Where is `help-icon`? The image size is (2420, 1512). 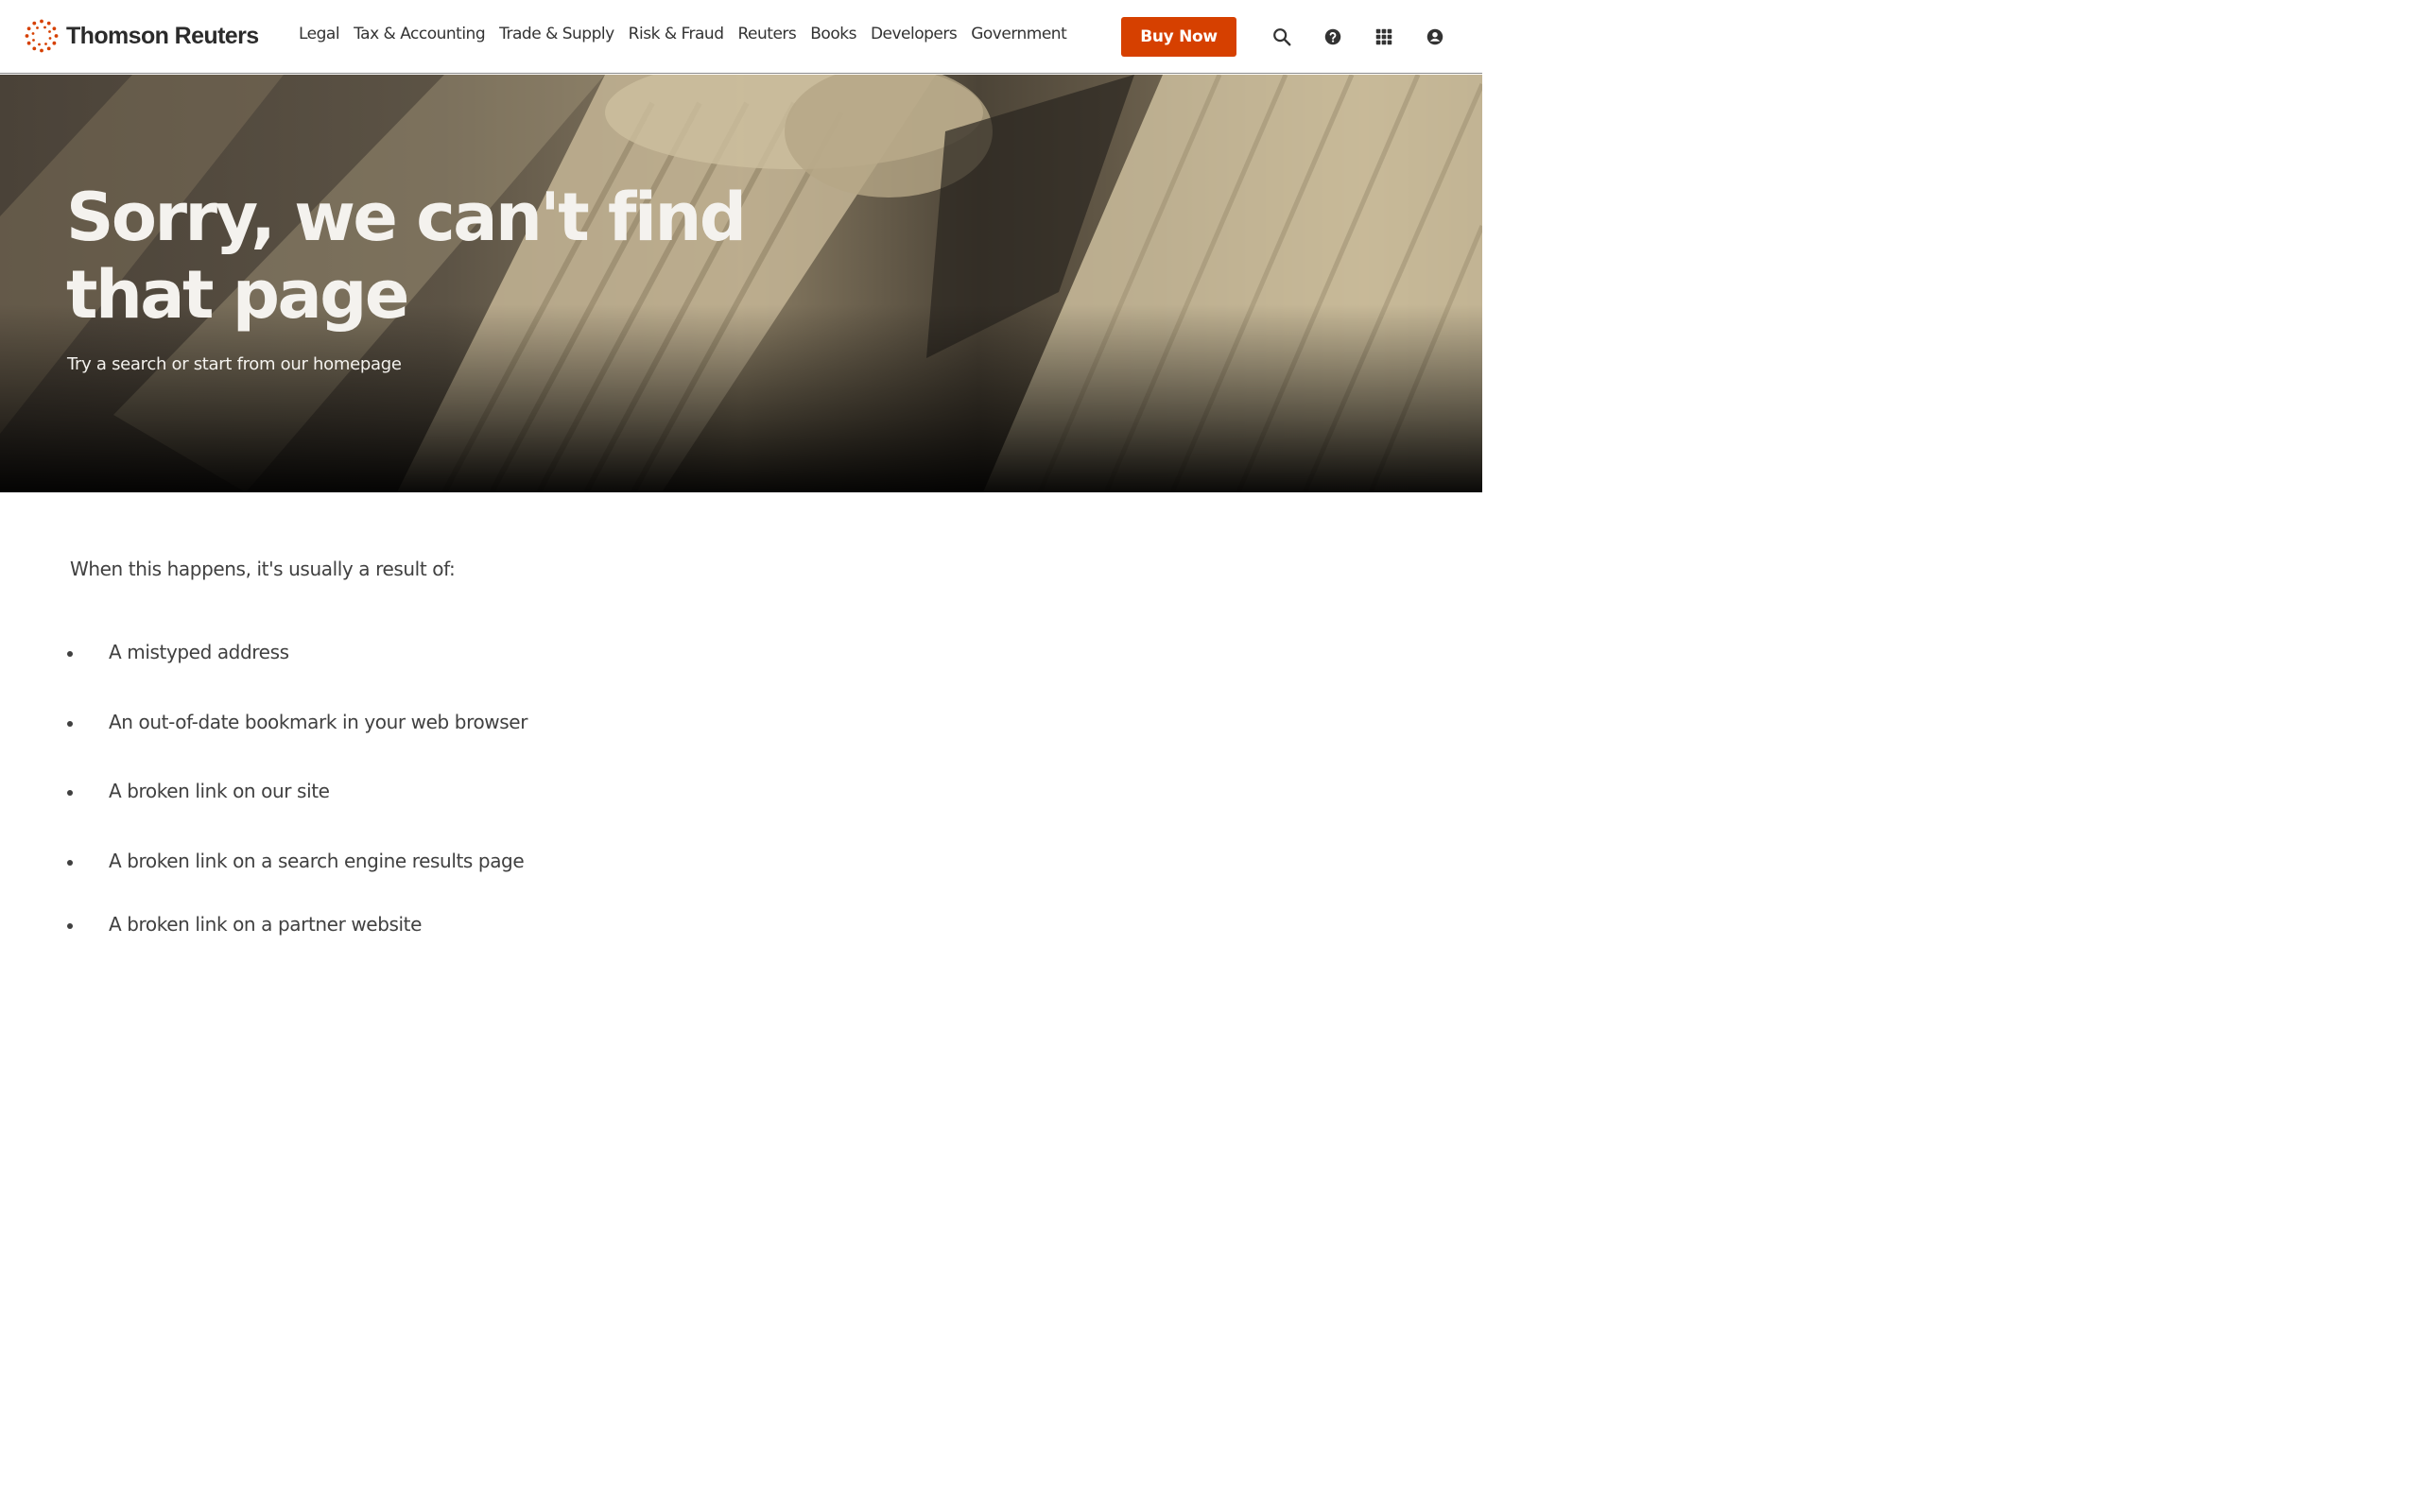 help-icon is located at coordinates (1332, 36).